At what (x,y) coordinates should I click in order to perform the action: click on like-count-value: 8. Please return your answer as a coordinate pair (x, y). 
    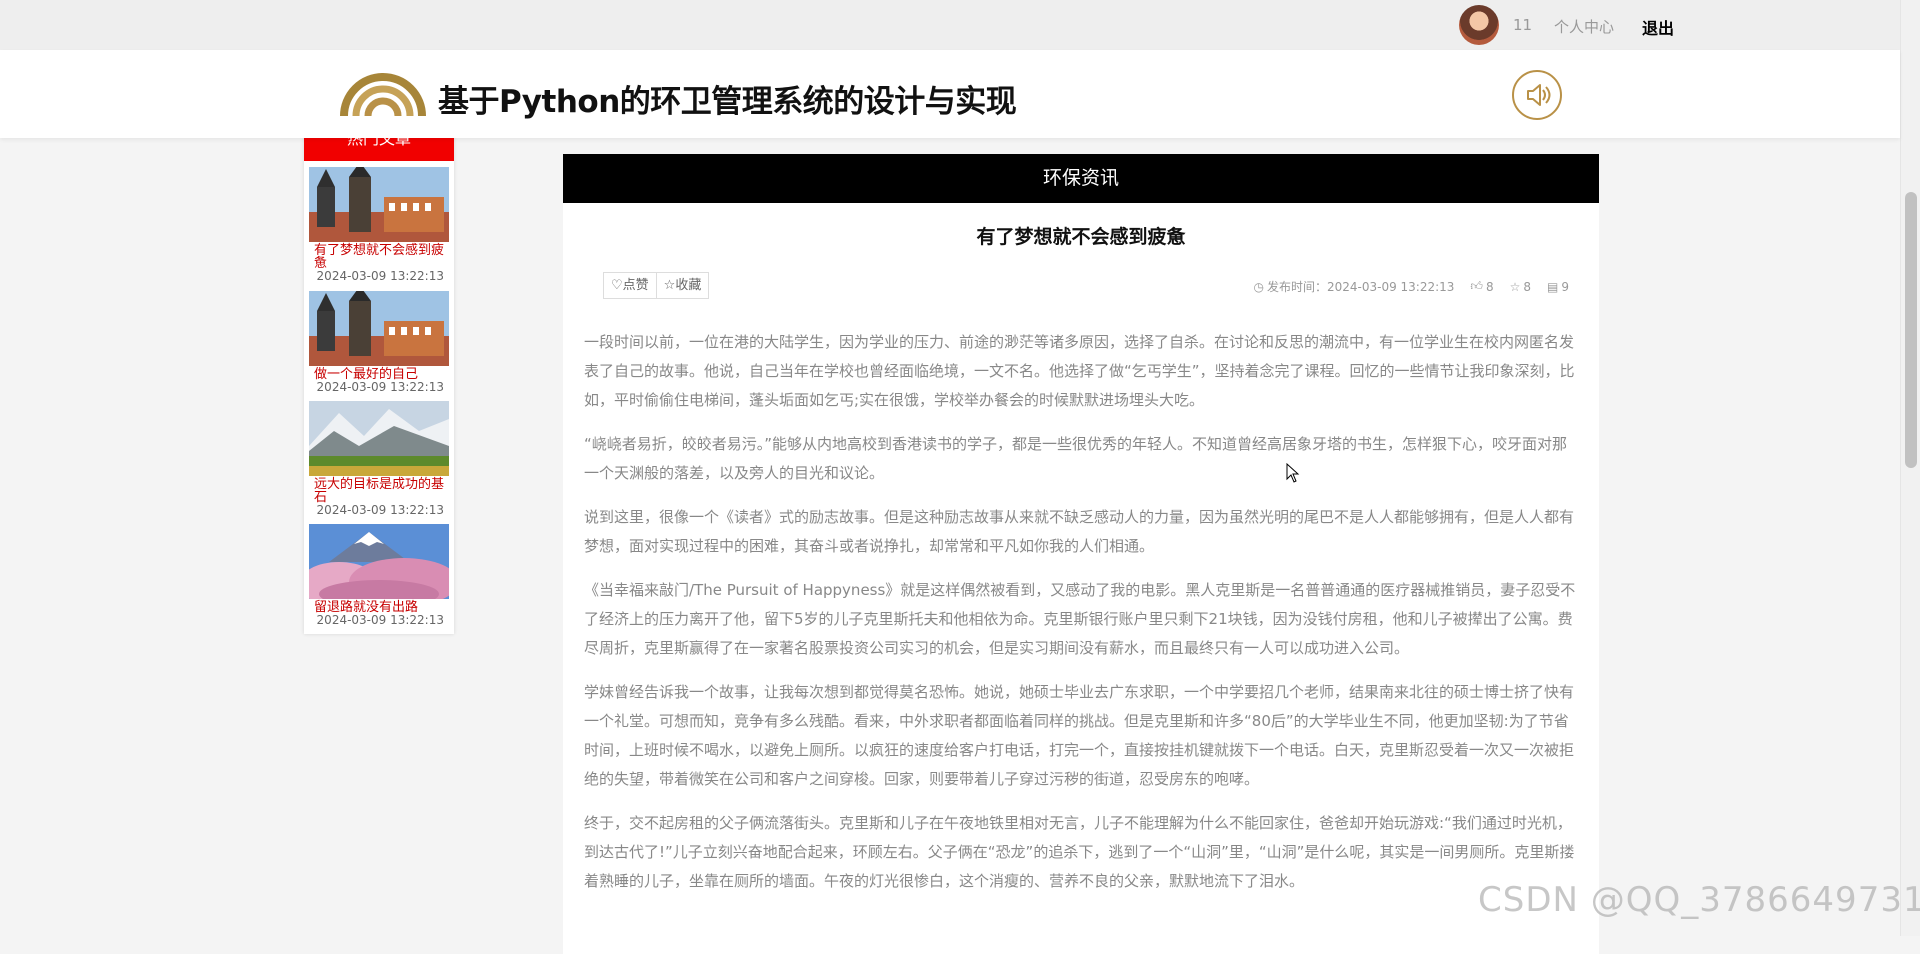
    Looking at the image, I should click on (1489, 286).